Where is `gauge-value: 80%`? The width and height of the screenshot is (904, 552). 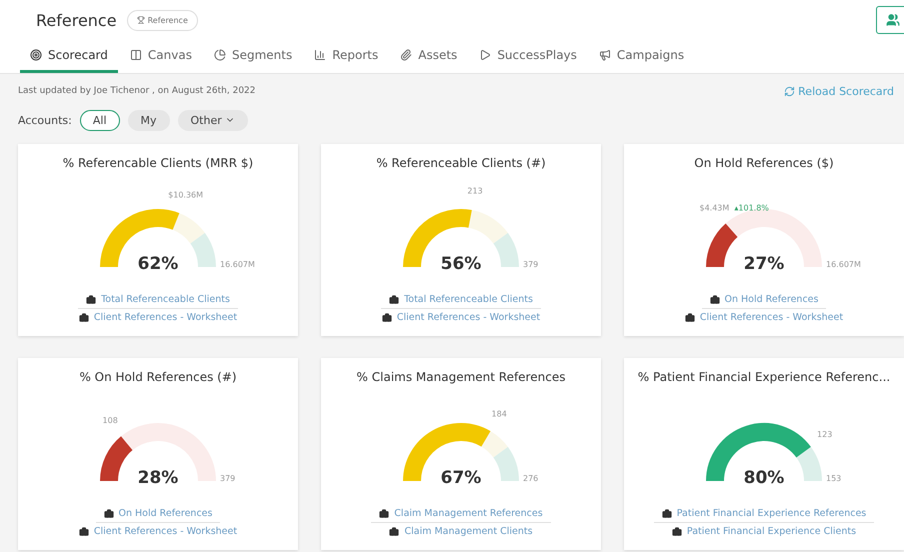 gauge-value: 80% is located at coordinates (764, 478).